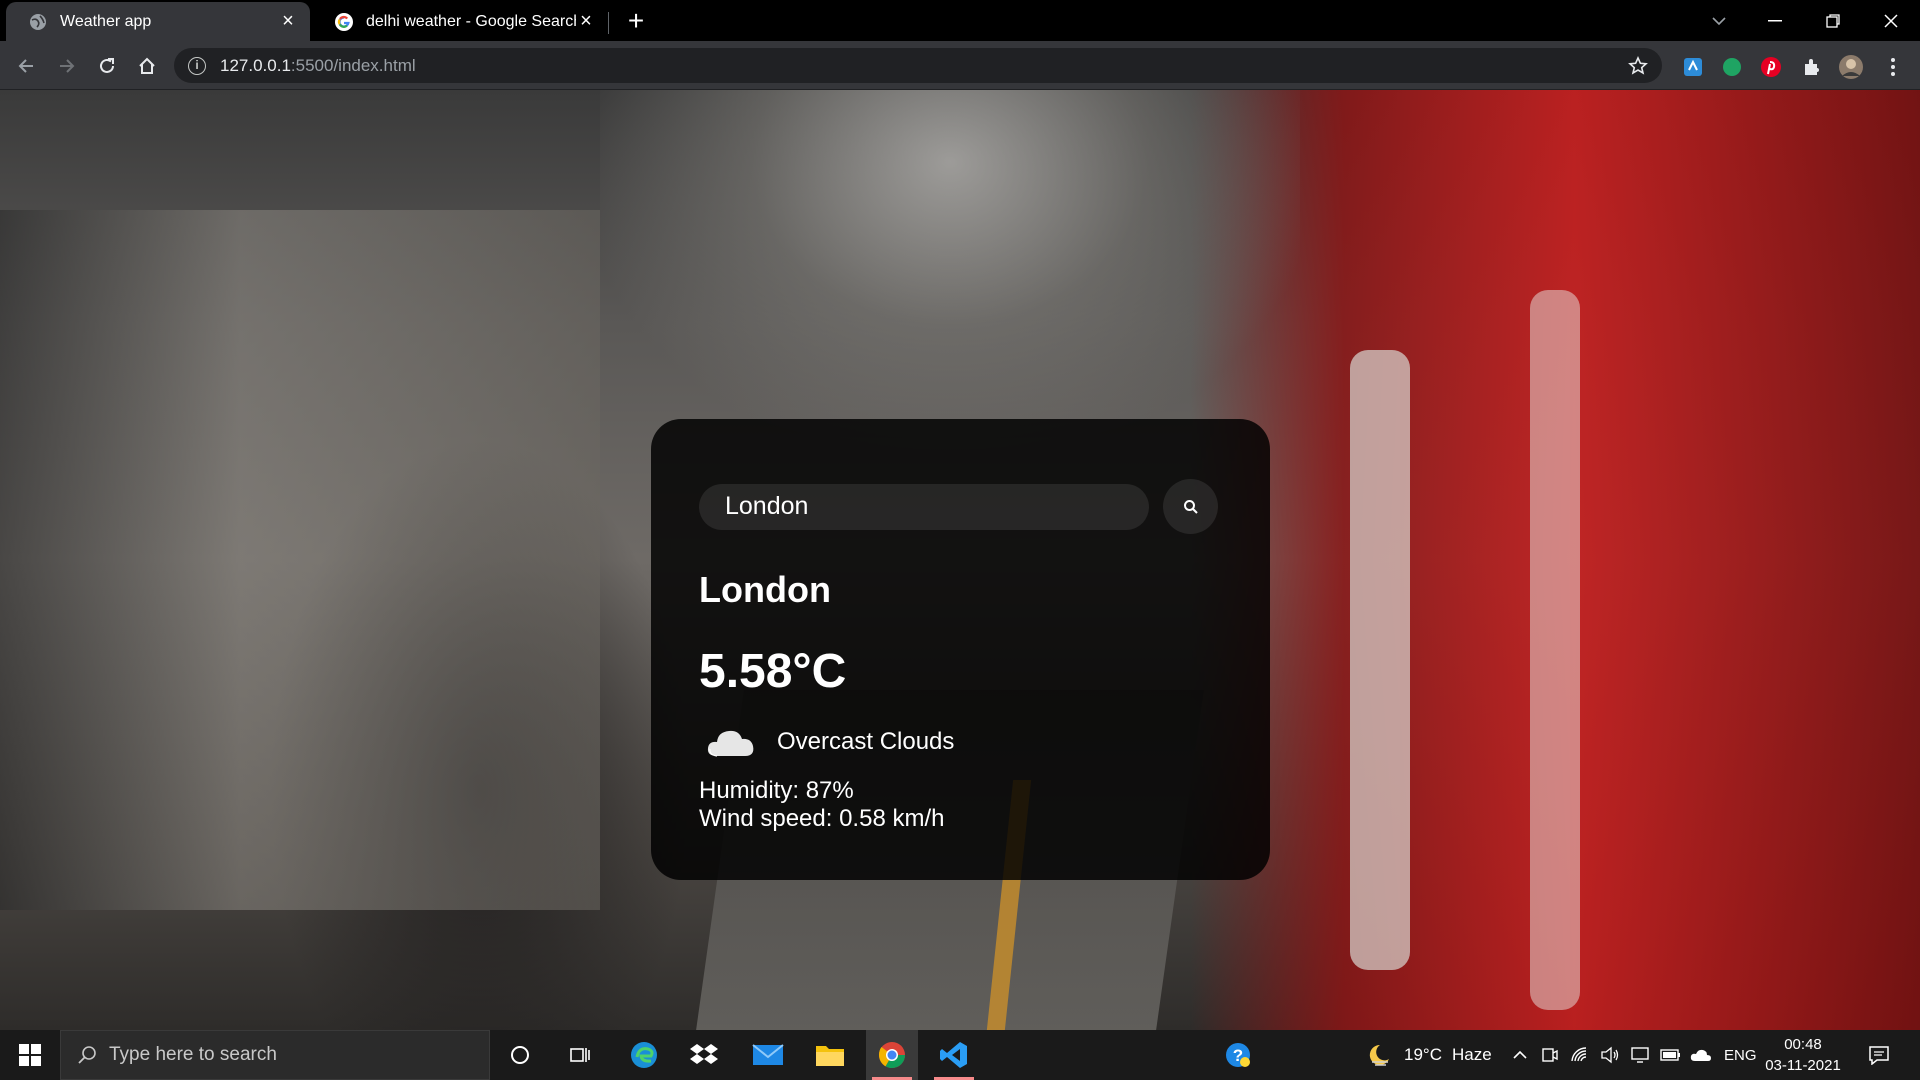 The height and width of the screenshot is (1080, 1920). Describe the element at coordinates (730, 743) in the screenshot. I see `cloud-icon` at that location.